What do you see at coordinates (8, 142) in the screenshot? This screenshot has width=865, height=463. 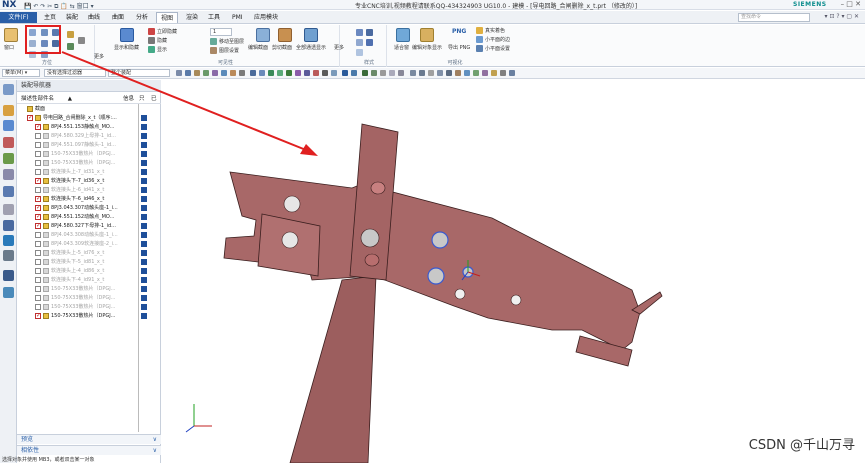 I see `part-navigator-icon` at bounding box center [8, 142].